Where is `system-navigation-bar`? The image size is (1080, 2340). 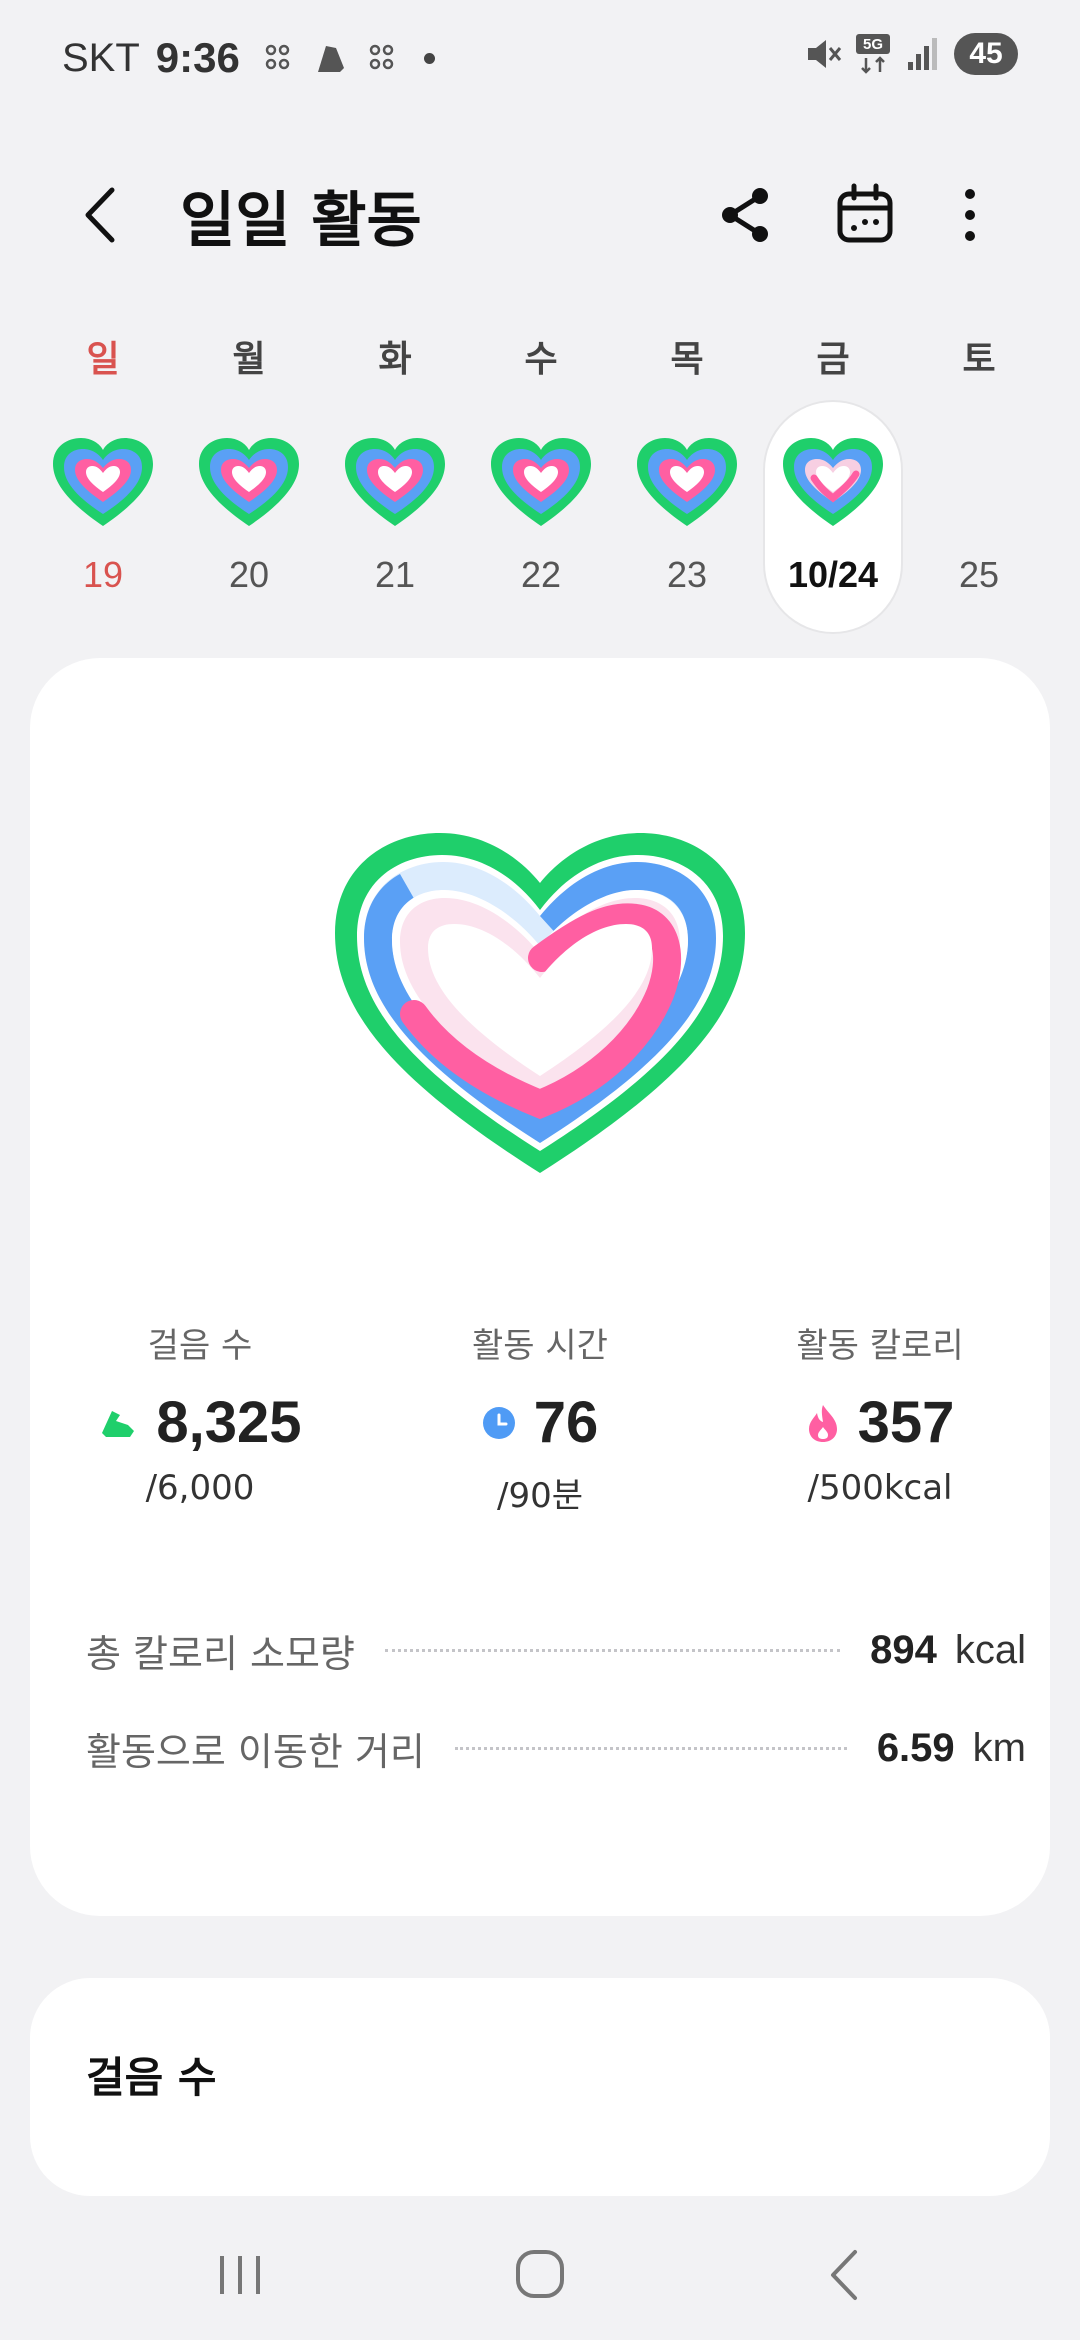 system-navigation-bar is located at coordinates (540, 2270).